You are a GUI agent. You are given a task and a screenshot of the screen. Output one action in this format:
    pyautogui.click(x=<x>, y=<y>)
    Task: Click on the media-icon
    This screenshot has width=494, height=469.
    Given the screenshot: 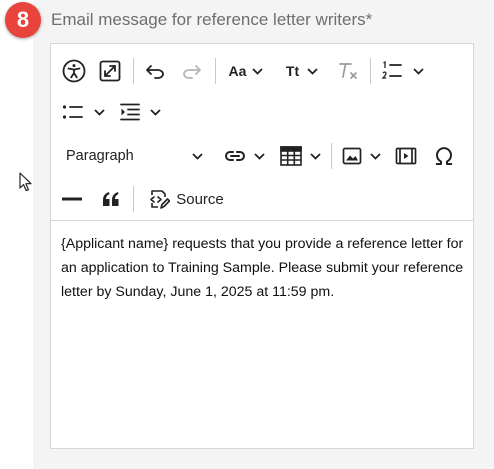 What is the action you would take?
    pyautogui.click(x=406, y=156)
    